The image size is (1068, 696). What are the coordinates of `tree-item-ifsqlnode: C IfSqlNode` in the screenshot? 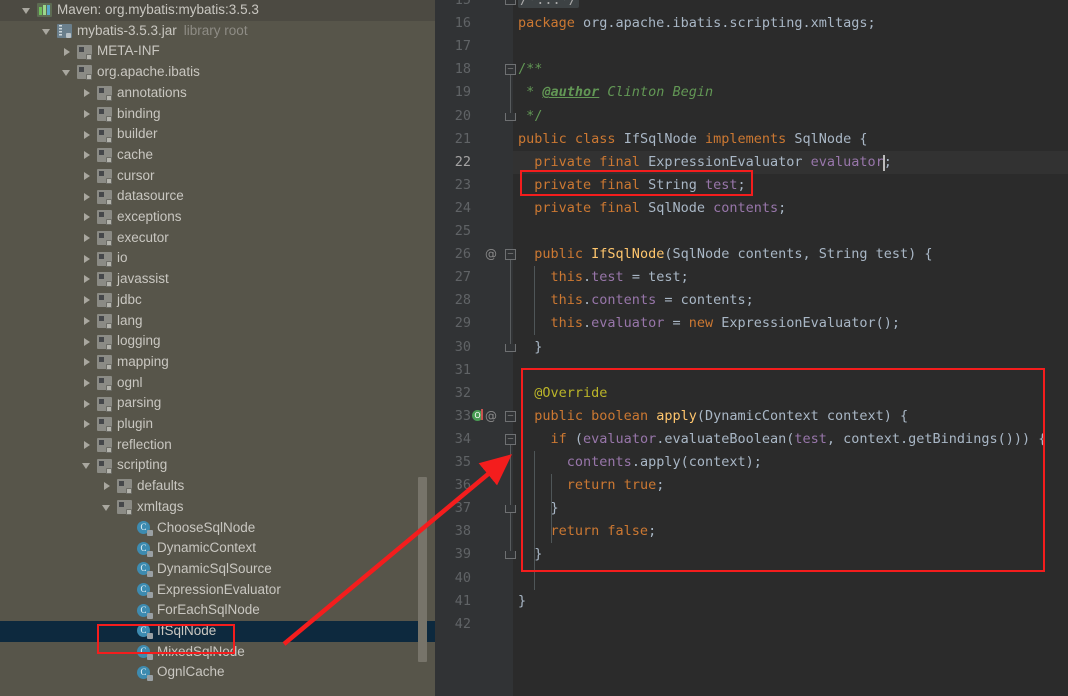 It's located at (217, 631).